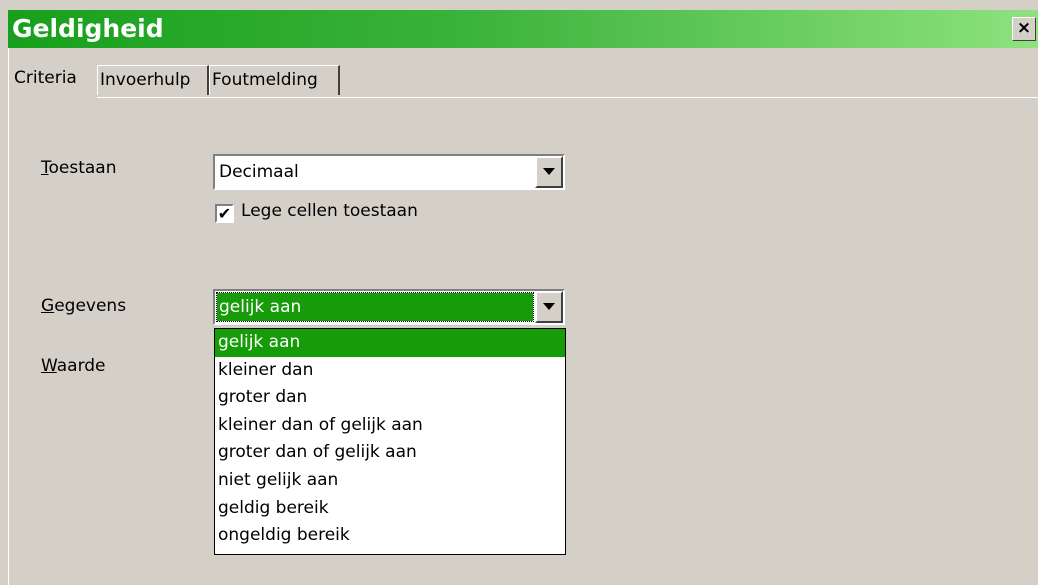  I want to click on toestaan-value: Decimaal, so click(259, 172).